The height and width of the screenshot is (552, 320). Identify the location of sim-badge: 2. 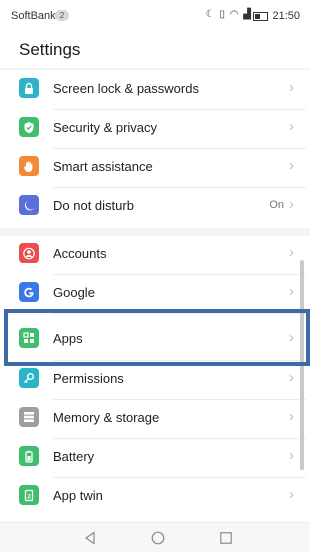
(62, 15).